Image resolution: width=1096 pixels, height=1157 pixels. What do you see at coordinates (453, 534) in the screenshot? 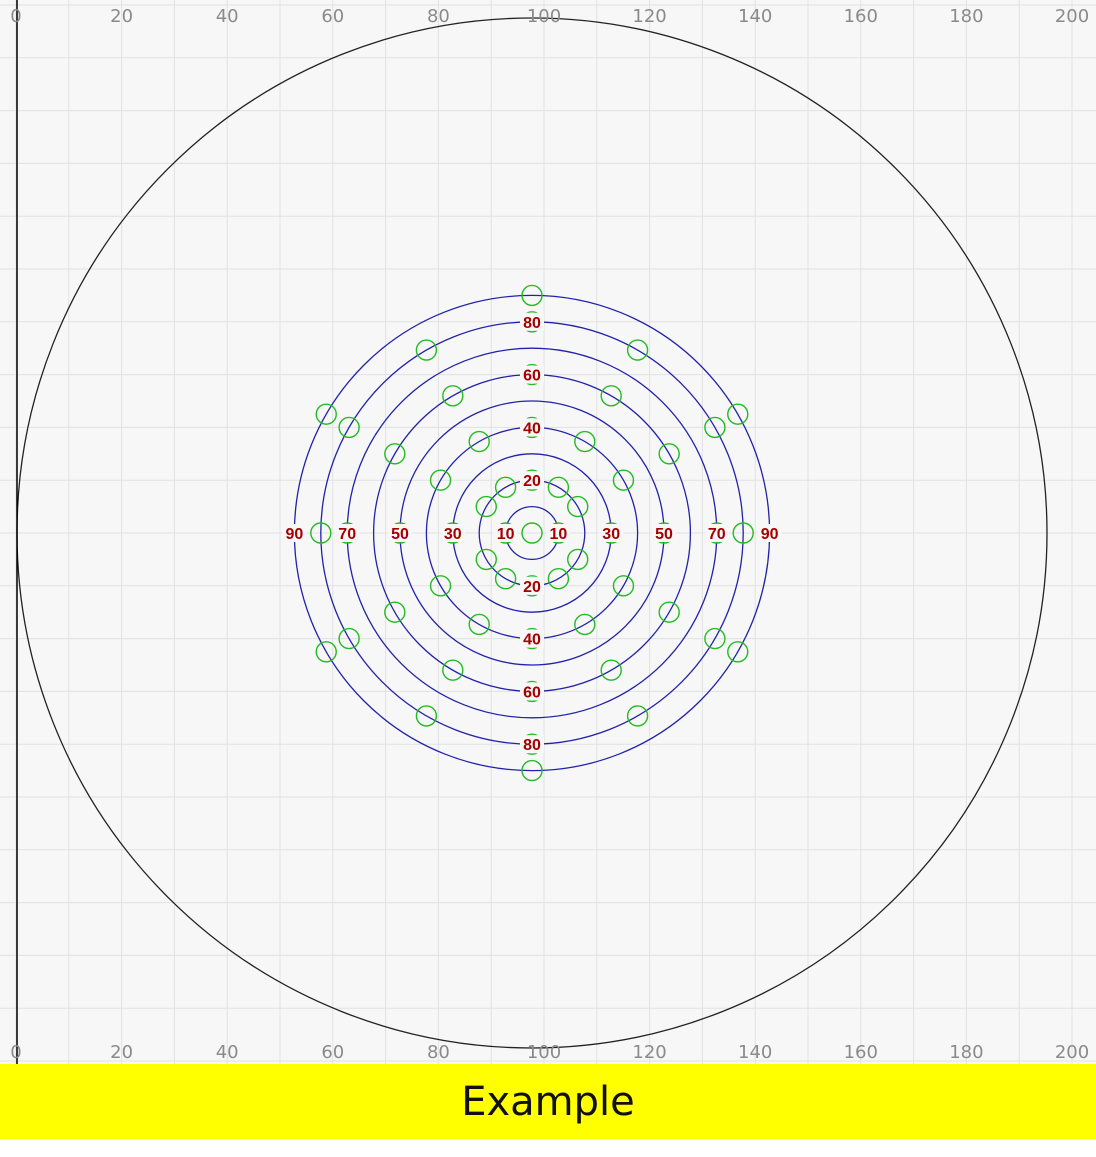
I see `ring-label-left-30: 30` at bounding box center [453, 534].